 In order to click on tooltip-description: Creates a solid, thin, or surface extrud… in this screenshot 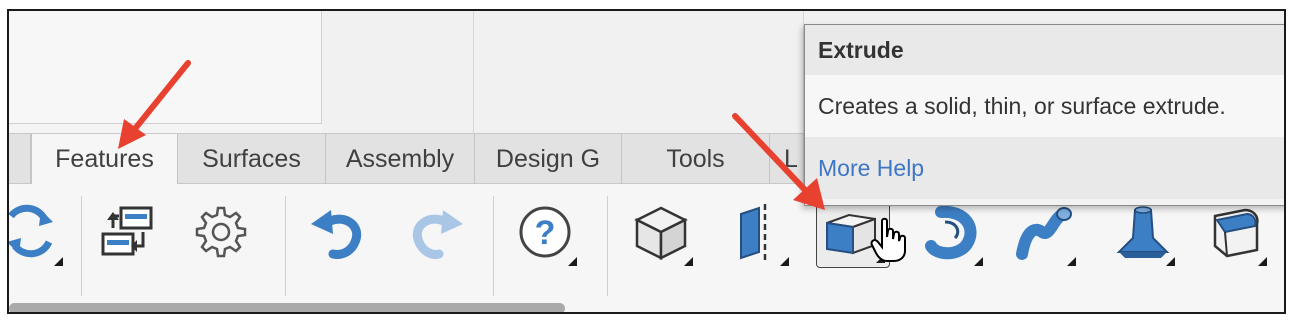, I will do `click(1044, 106)`.